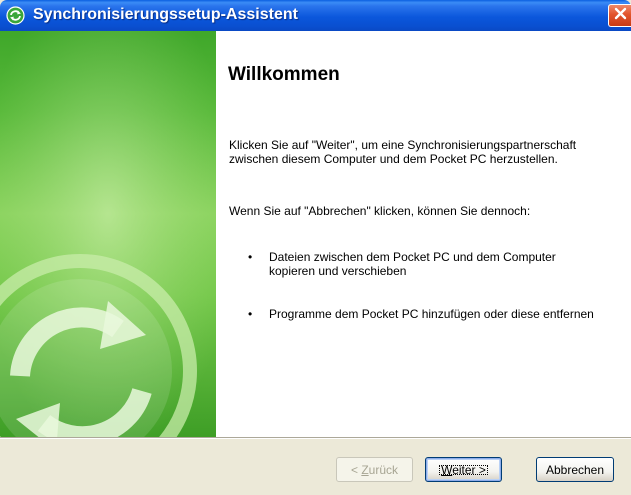  I want to click on back-button-label: < Zurück, so click(374, 469).